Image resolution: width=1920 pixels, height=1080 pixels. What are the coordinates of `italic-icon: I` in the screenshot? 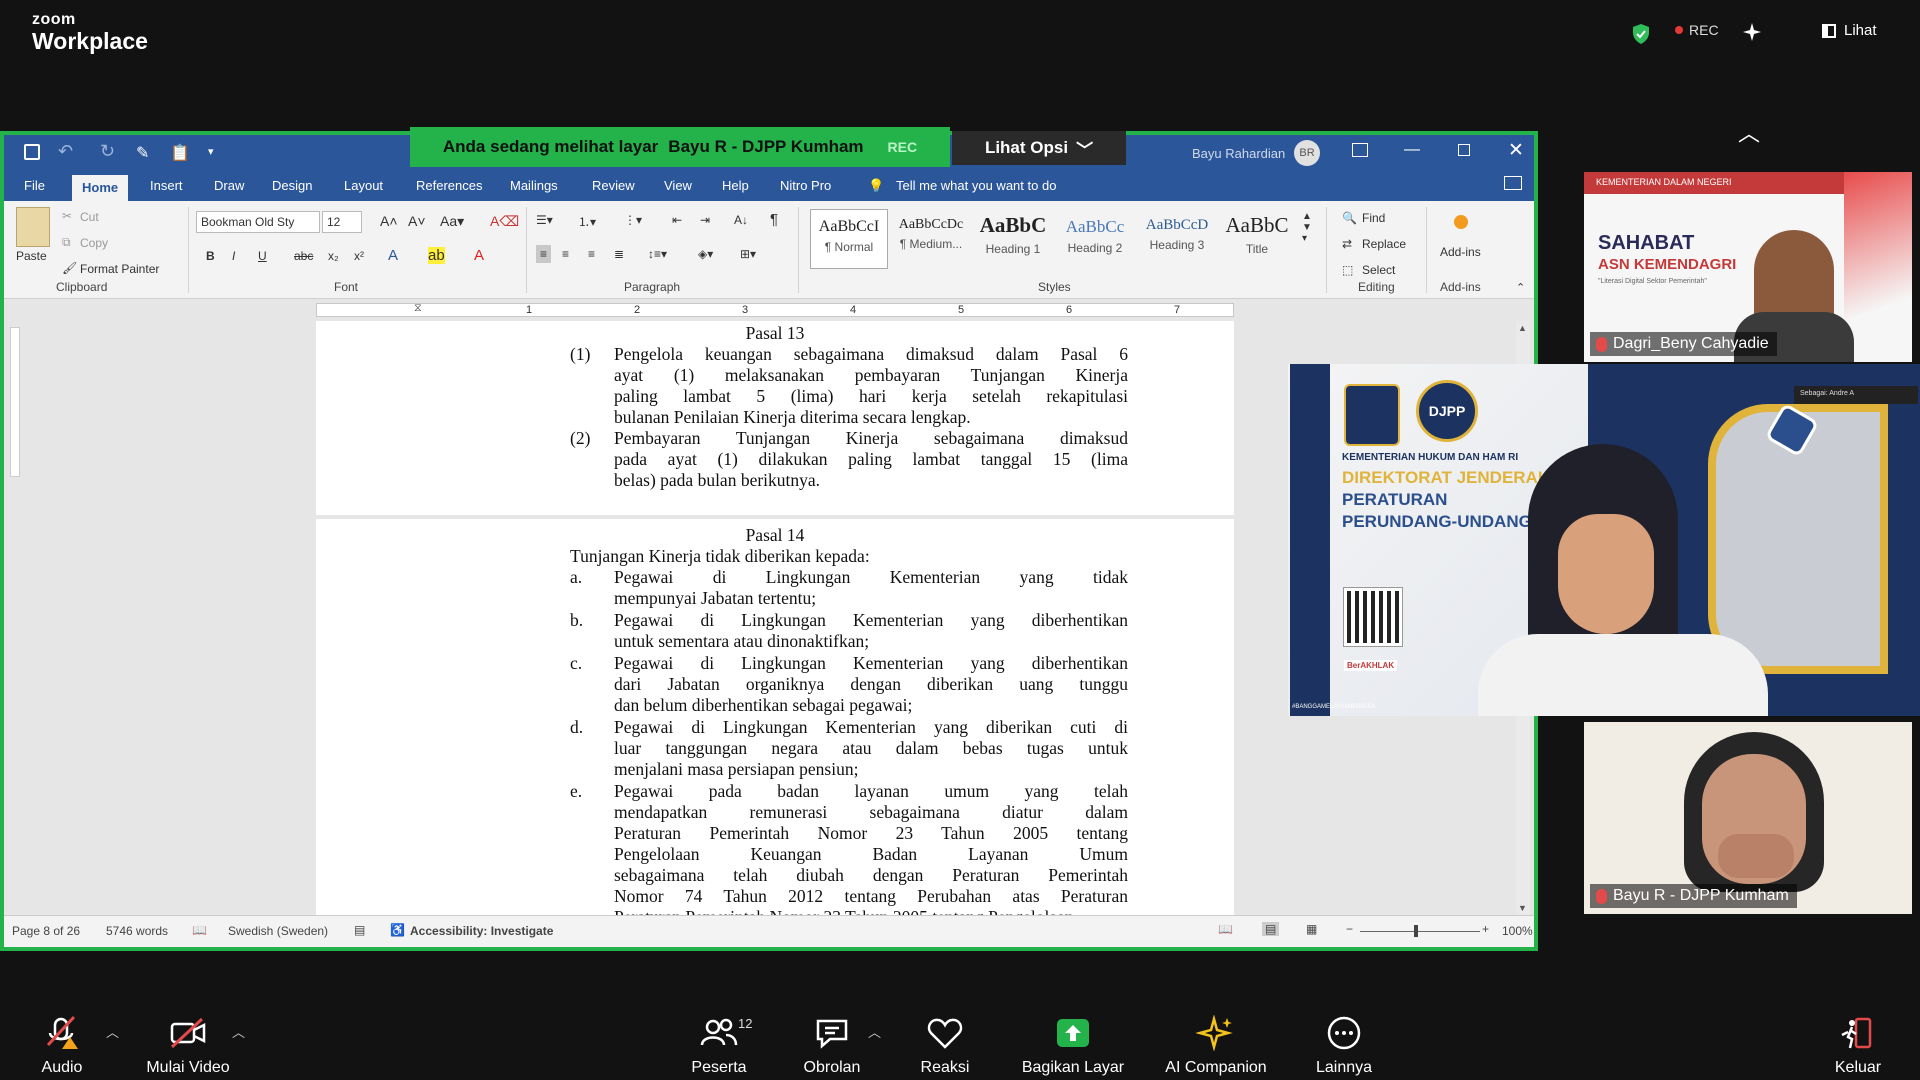 It's located at (233, 256).